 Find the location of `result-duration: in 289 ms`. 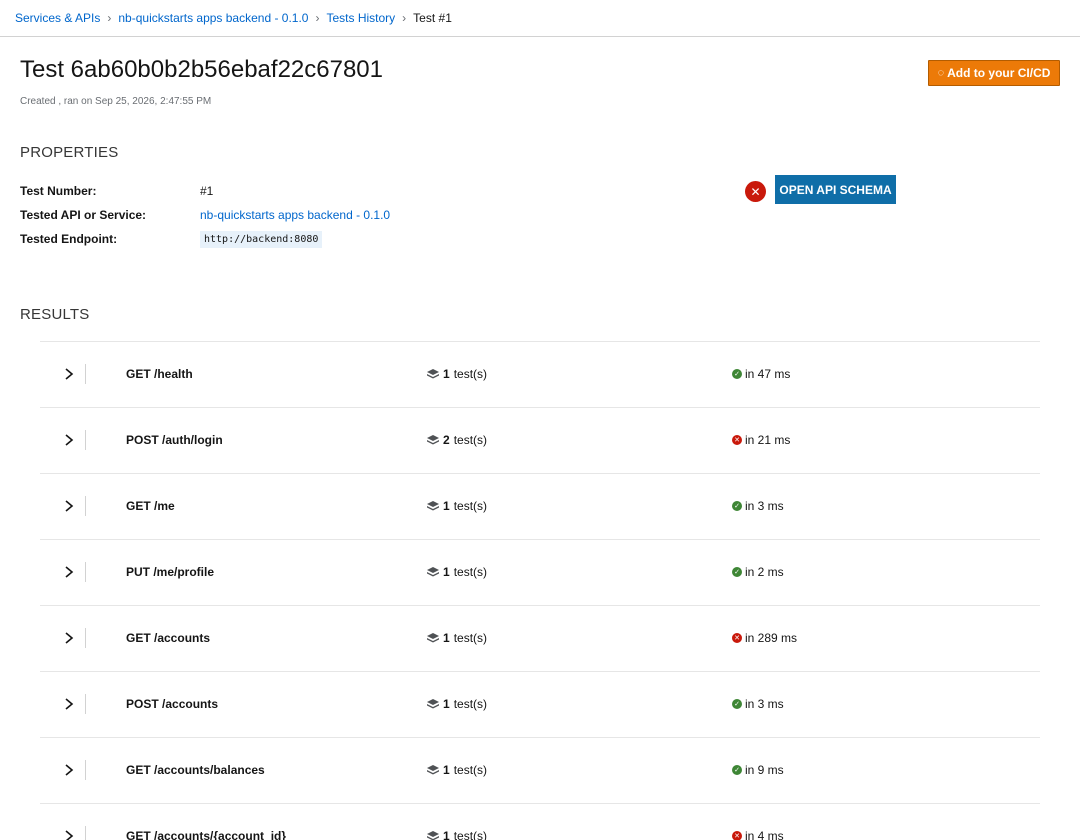

result-duration: in 289 ms is located at coordinates (771, 638).